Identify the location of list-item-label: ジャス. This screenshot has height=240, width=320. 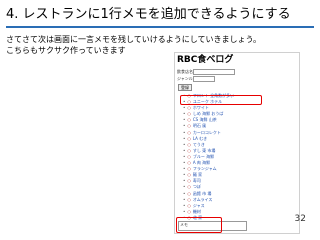
(198, 205).